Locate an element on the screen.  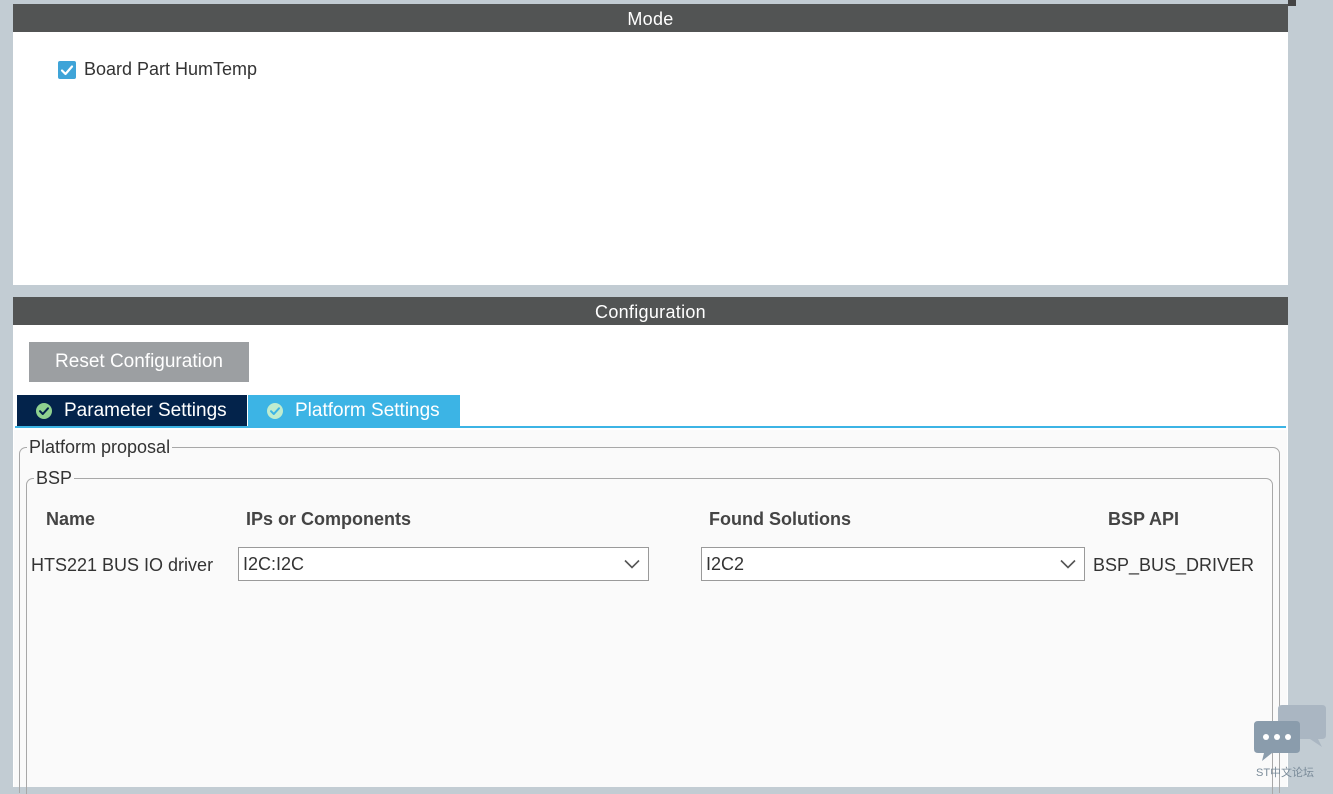
checkmark-icon is located at coordinates (67, 69).